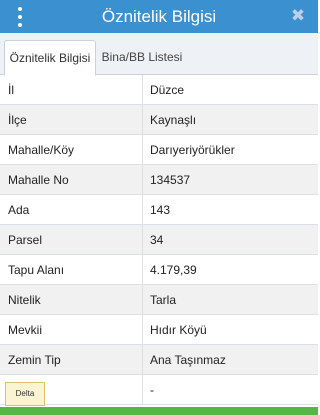 The height and width of the screenshot is (415, 320). I want to click on table-row: Mahalle No 134537, so click(159, 180).